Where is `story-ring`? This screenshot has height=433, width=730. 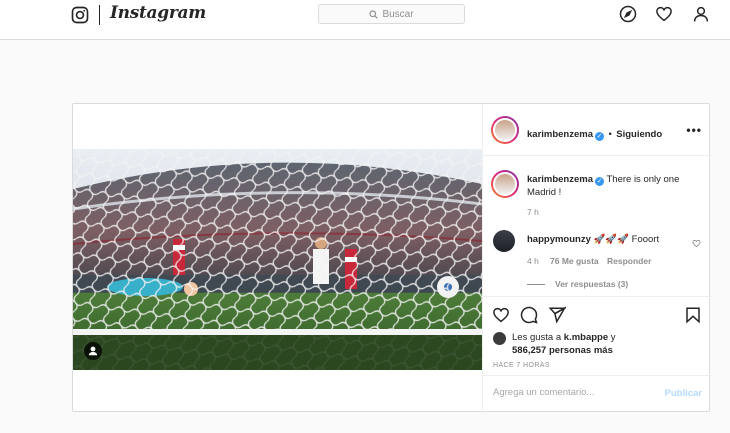 story-ring is located at coordinates (505, 130).